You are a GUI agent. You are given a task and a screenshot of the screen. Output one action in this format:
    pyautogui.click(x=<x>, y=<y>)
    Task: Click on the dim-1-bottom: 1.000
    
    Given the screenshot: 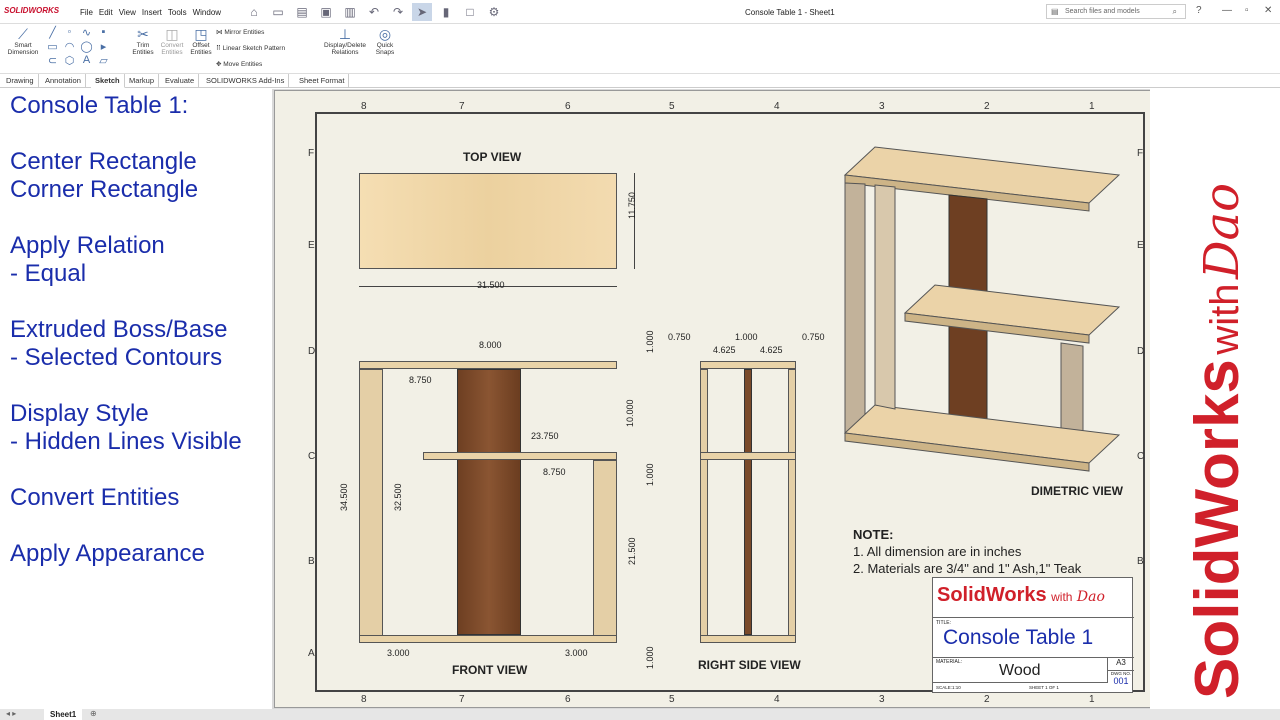 What is the action you would take?
    pyautogui.click(x=650, y=657)
    